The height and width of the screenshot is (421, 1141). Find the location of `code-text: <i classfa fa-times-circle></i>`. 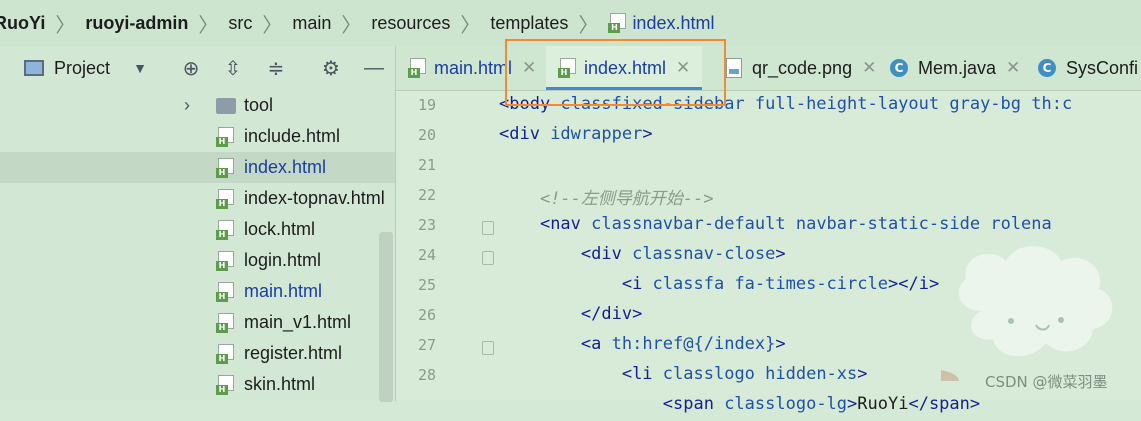

code-text: <i classfa fa-times-circle></i> is located at coordinates (780, 284).